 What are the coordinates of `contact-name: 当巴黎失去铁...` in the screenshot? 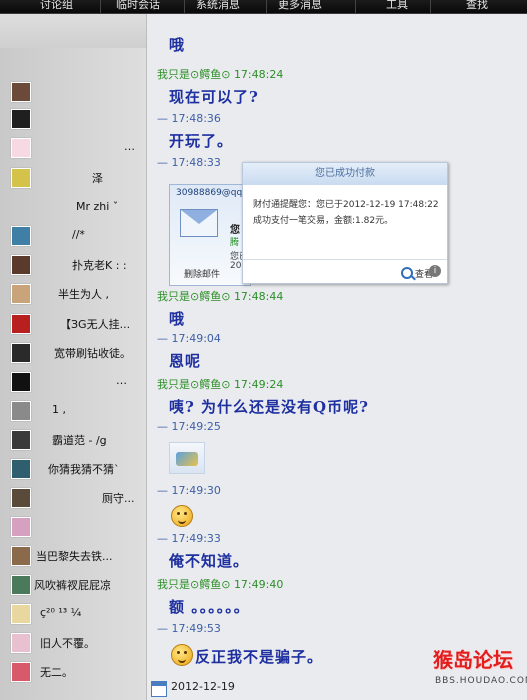 It's located at (74, 556).